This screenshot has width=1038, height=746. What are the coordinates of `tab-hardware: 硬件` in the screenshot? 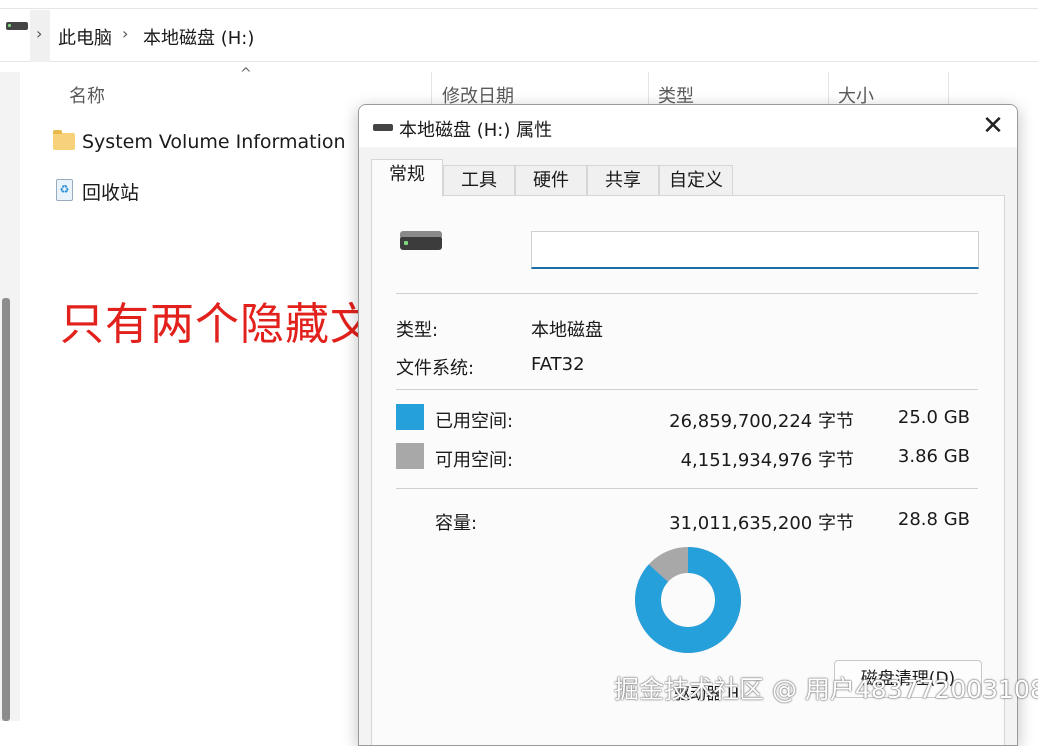 It's located at (551, 180).